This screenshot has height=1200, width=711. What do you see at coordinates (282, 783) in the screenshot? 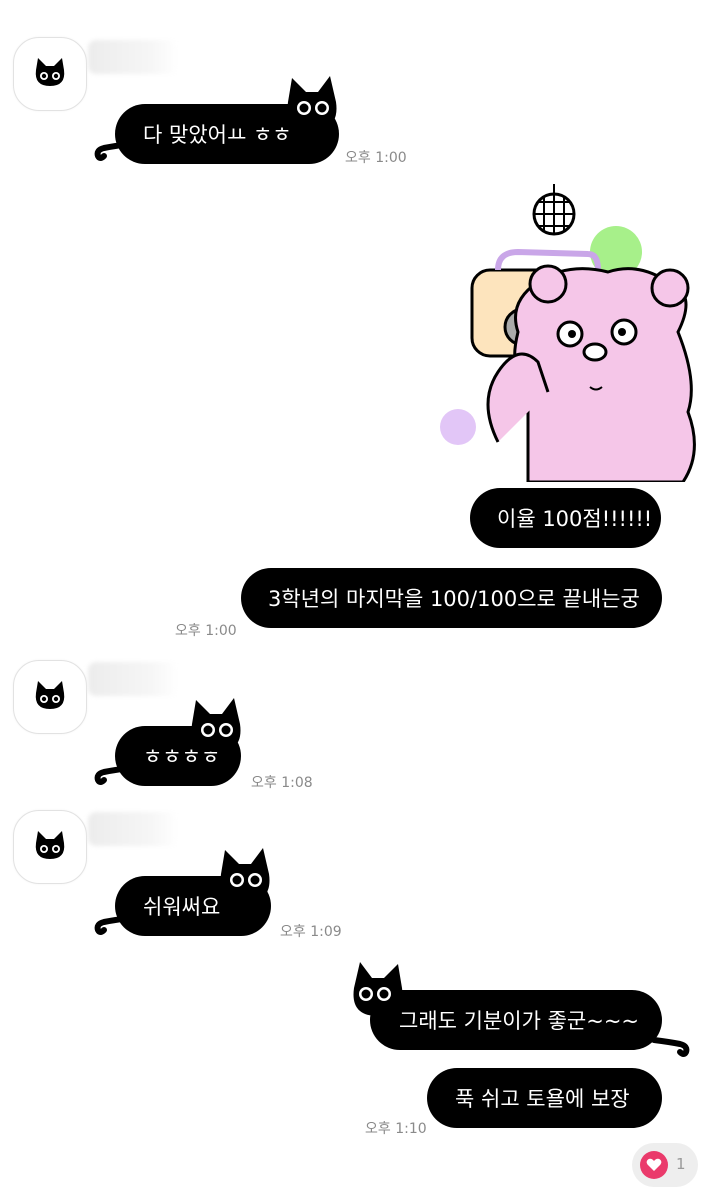
I see `timestamp: 오후 1:08` at bounding box center [282, 783].